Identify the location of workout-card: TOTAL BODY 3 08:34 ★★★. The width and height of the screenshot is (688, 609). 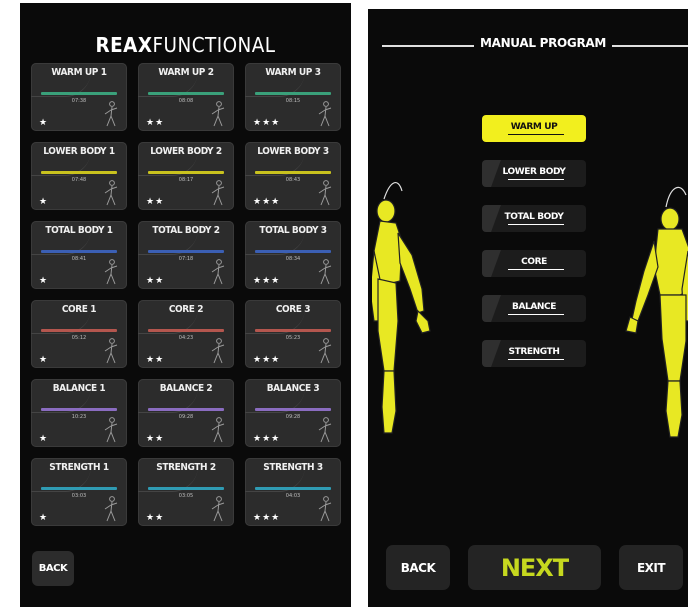
(293, 255).